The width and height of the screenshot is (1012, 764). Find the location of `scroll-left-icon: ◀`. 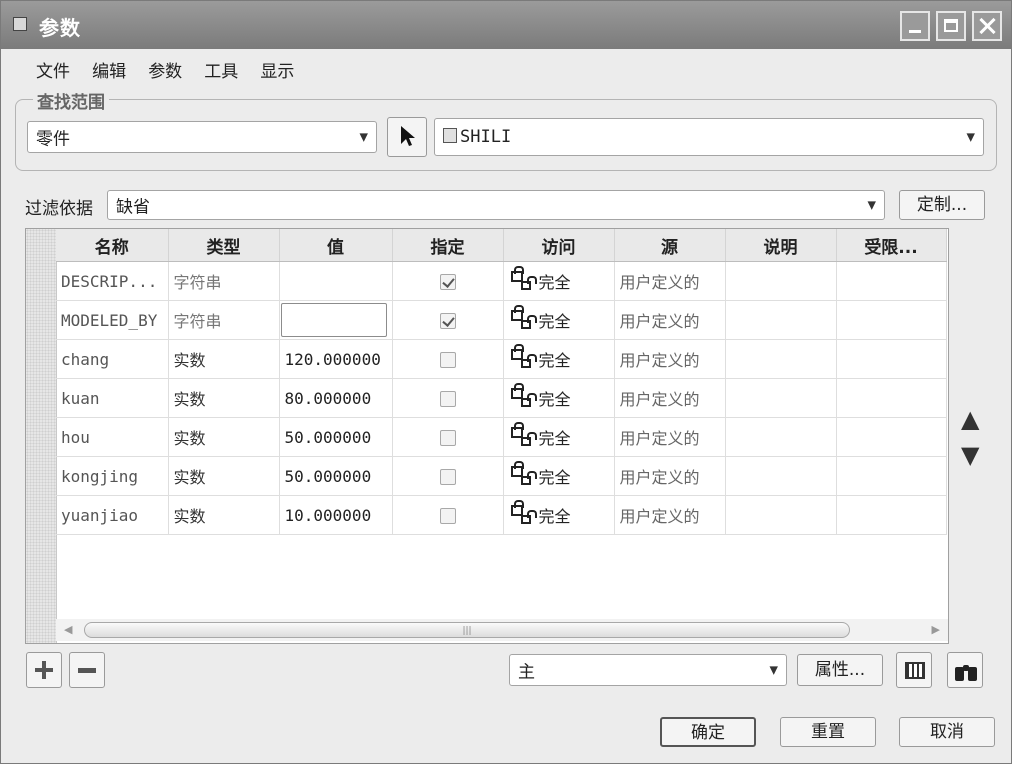

scroll-left-icon: ◀ is located at coordinates (68, 629).